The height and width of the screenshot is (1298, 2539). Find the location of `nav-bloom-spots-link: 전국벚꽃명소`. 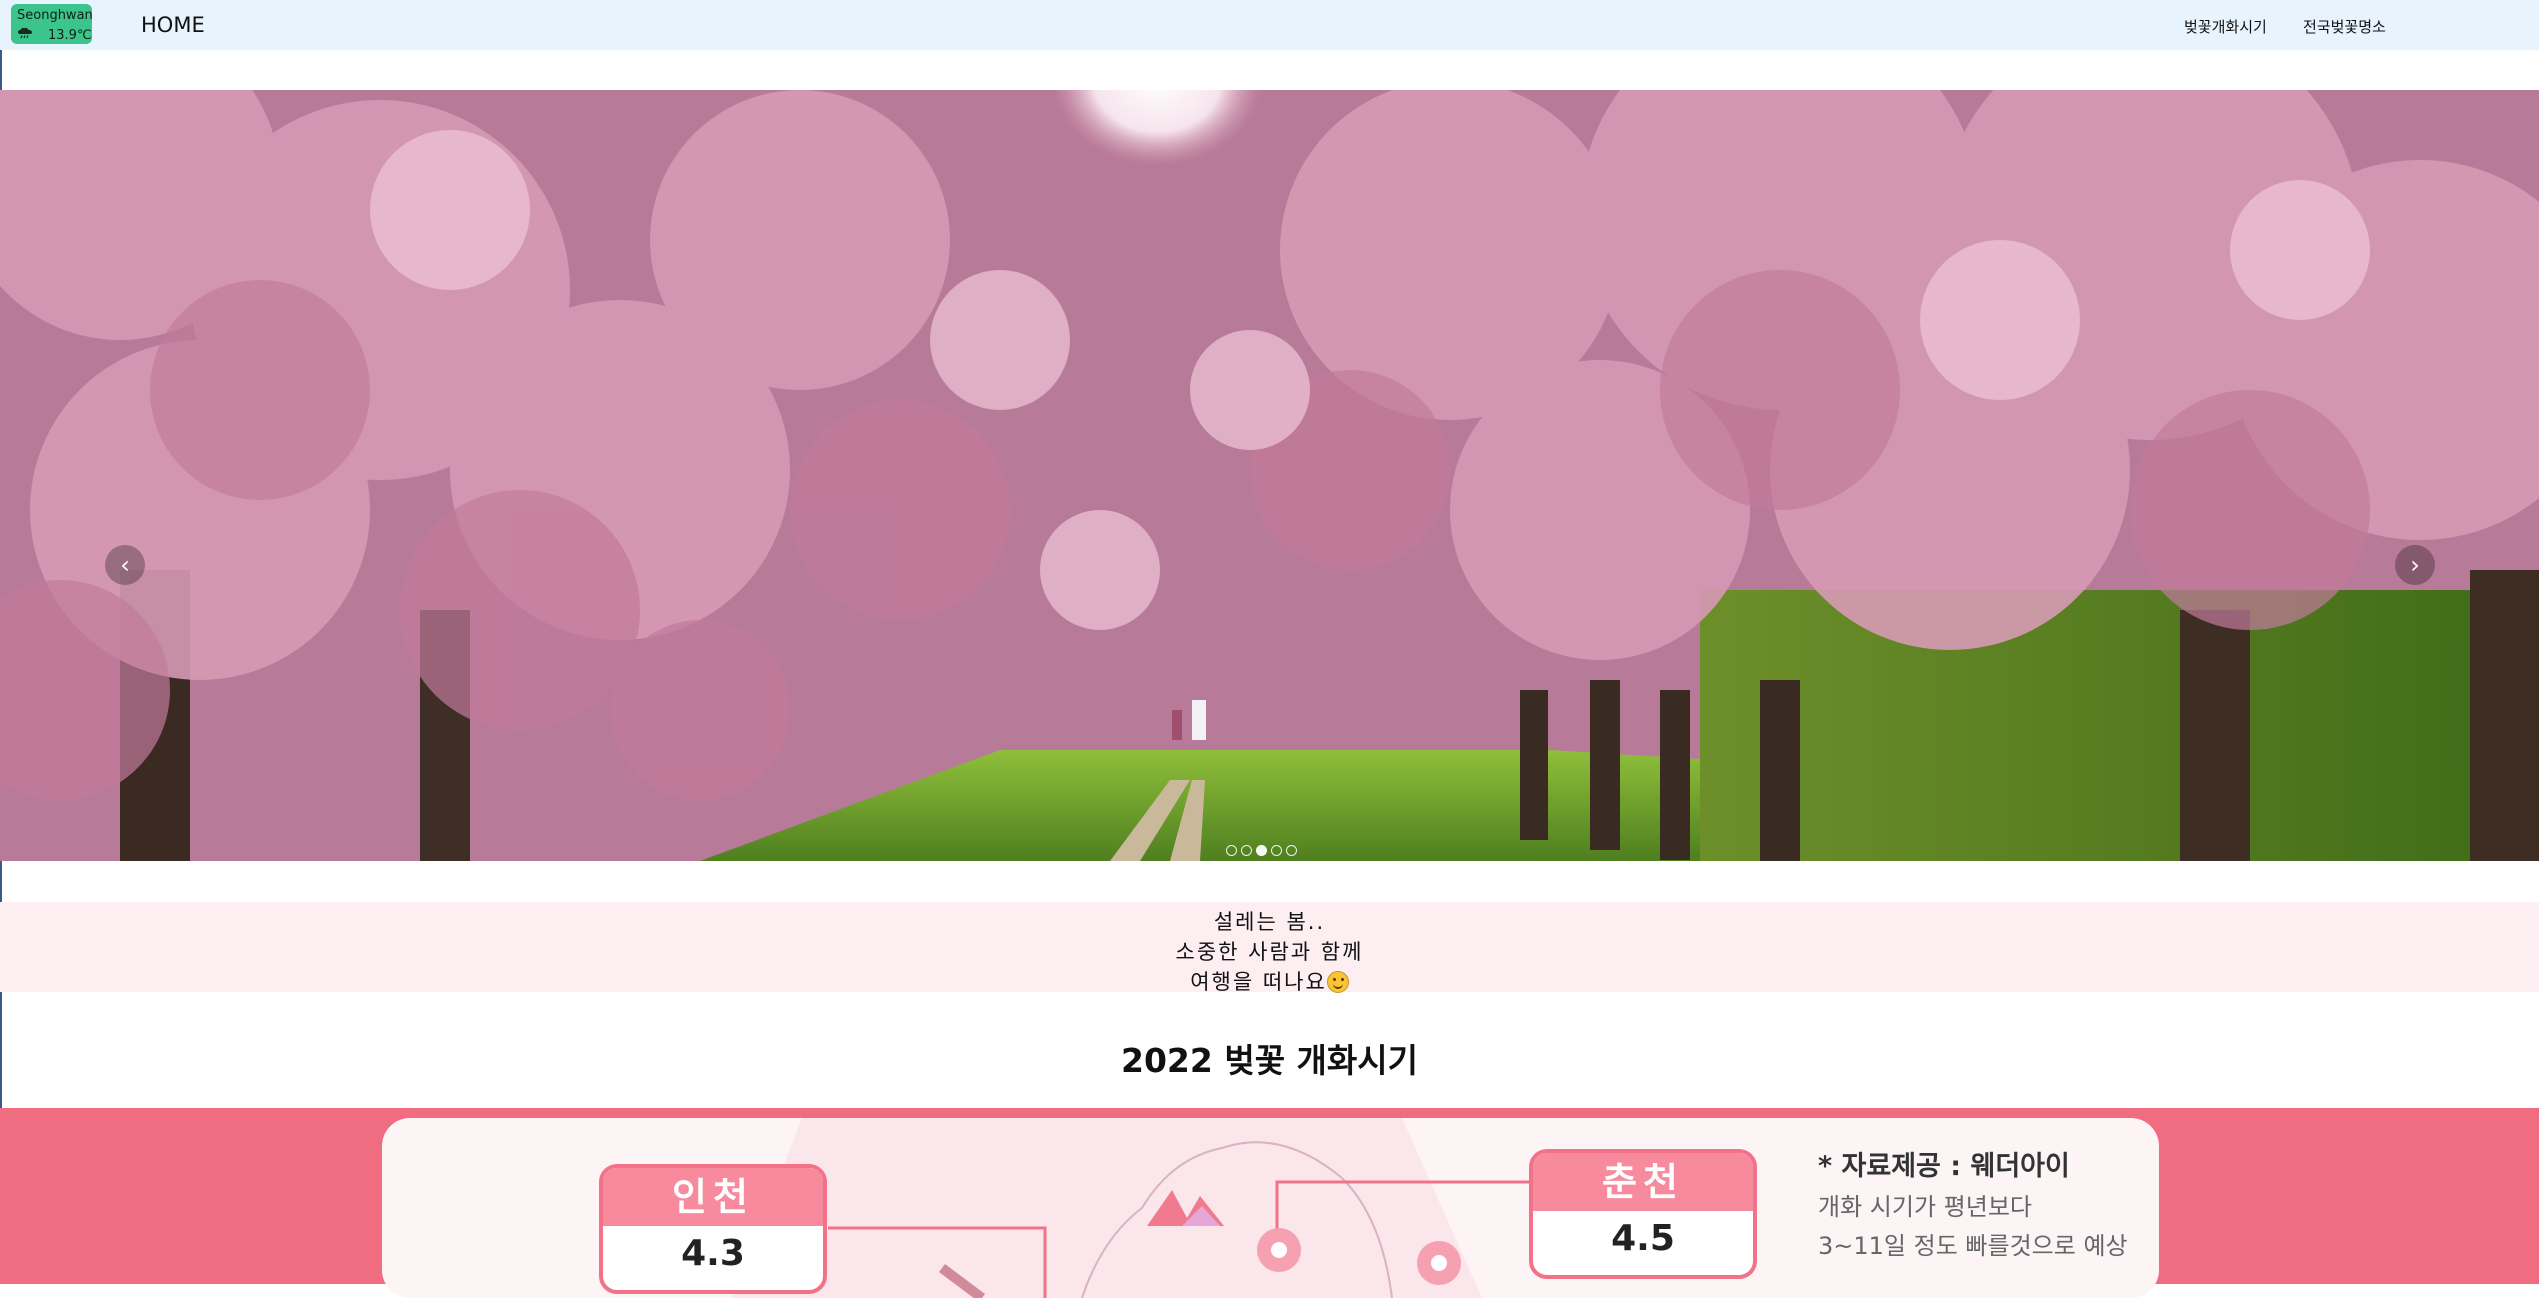

nav-bloom-spots-link: 전국벚꽃명소 is located at coordinates (2344, 26).